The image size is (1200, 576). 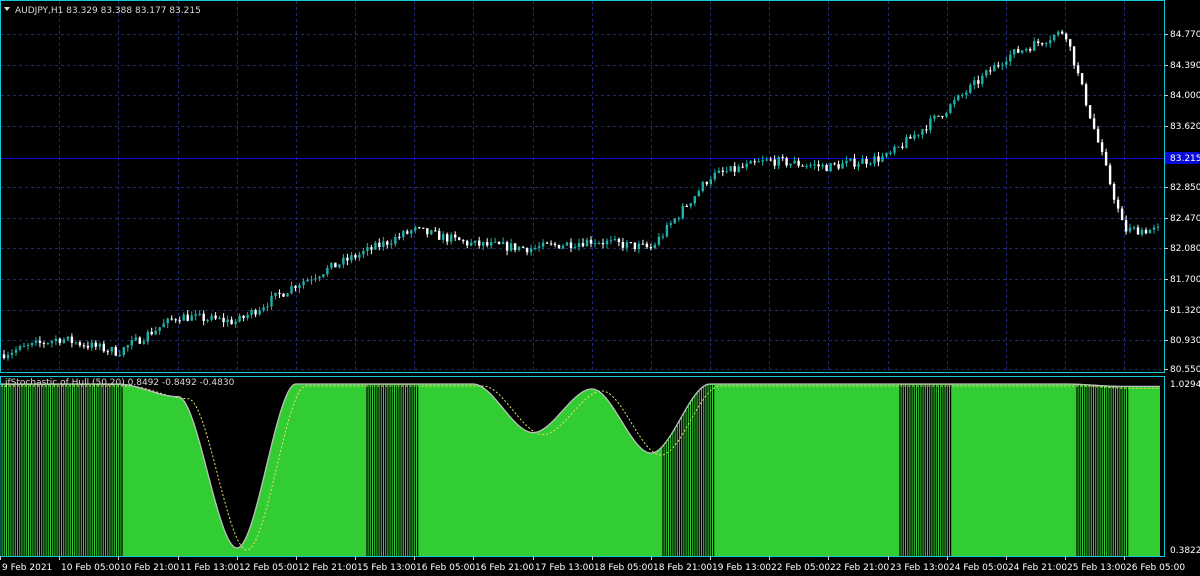 What do you see at coordinates (108, 11) in the screenshot?
I see `chart-title: AUDJPY,H1 83.329 83.388 83.177 83.215` at bounding box center [108, 11].